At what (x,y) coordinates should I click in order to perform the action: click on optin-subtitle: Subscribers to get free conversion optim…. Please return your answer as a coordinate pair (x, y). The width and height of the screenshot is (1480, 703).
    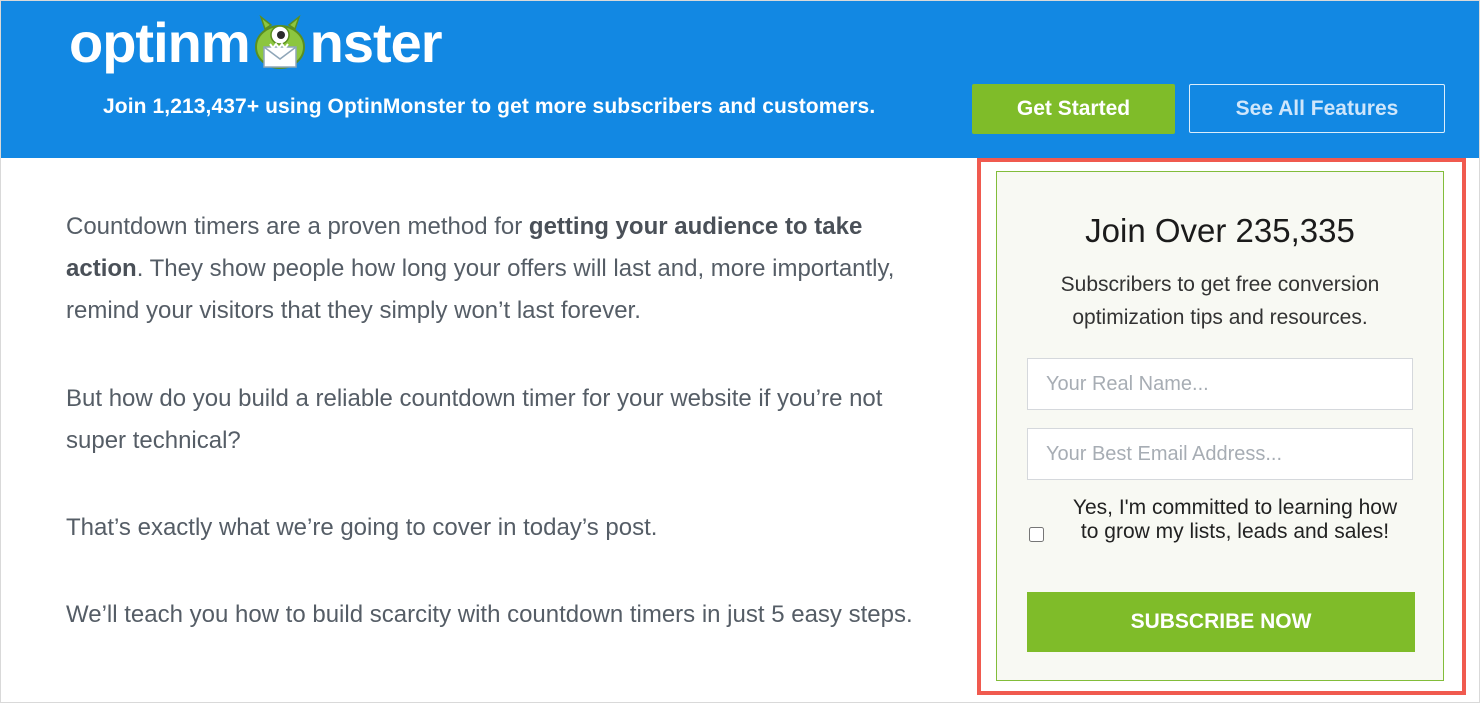
    Looking at the image, I should click on (1220, 301).